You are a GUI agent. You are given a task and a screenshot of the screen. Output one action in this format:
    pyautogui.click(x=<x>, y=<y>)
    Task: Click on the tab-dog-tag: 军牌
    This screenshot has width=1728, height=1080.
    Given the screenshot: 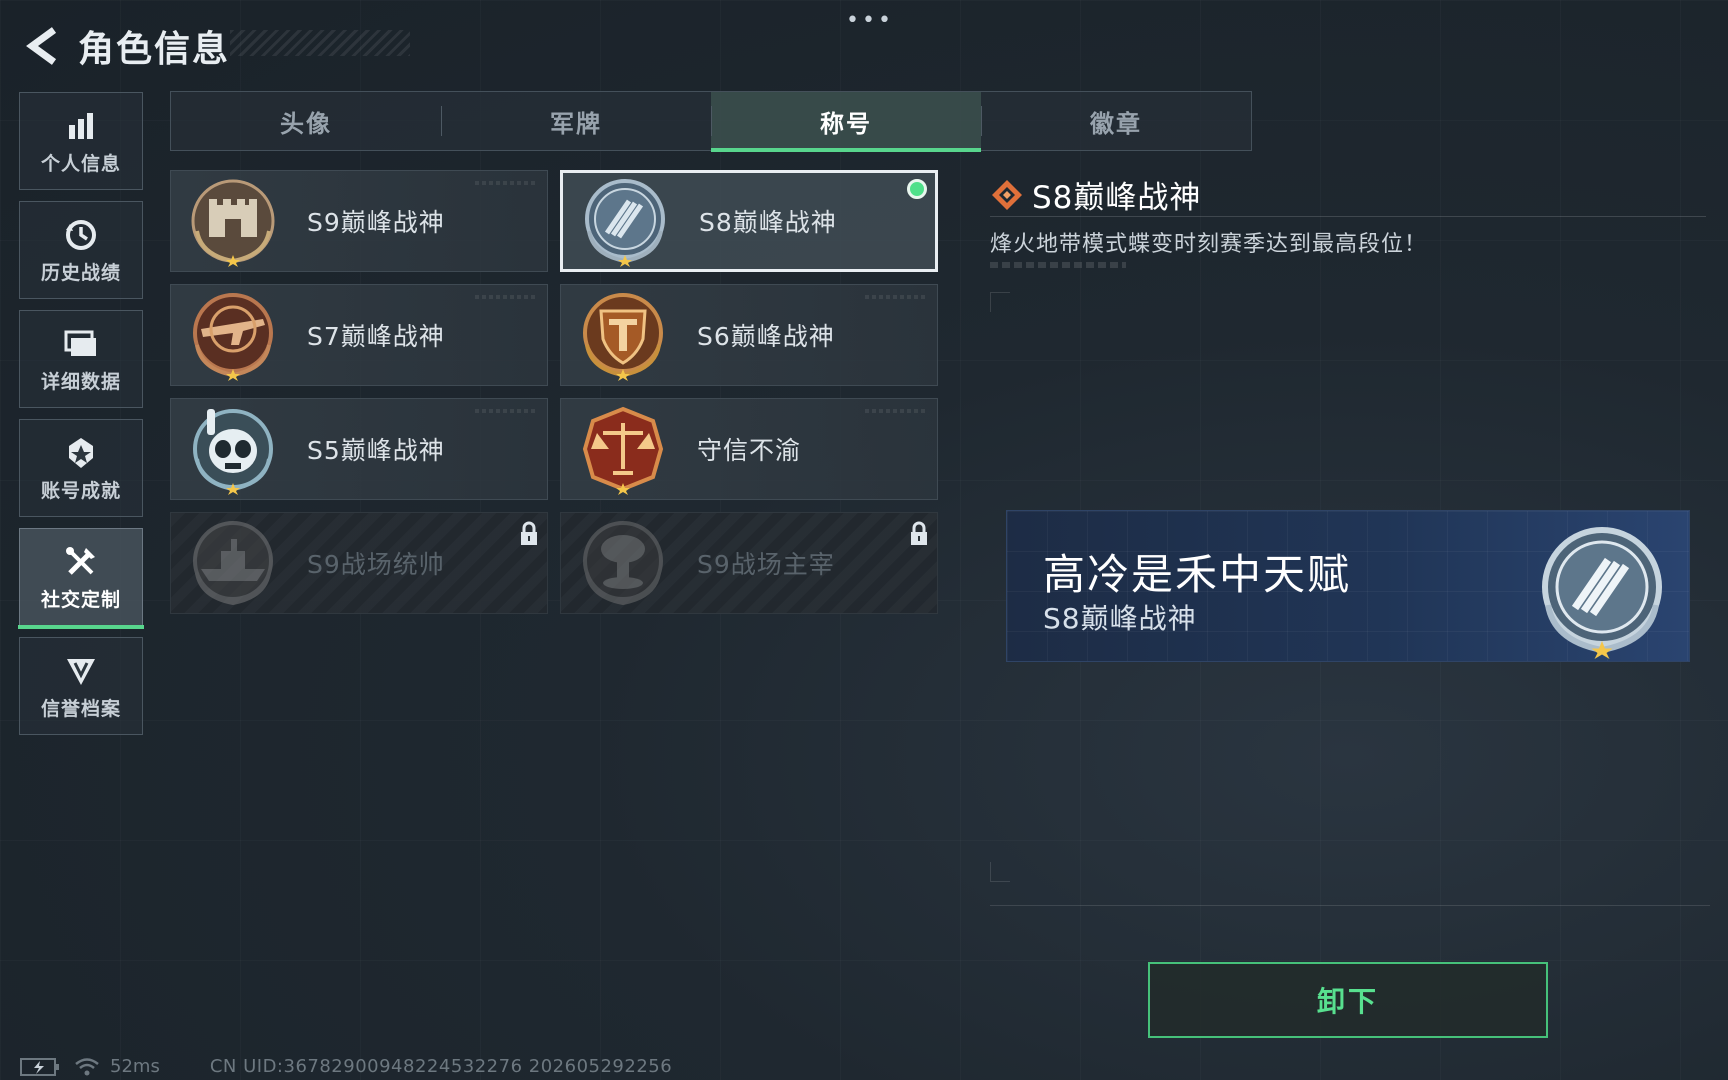 What is the action you would take?
    pyautogui.click(x=576, y=121)
    